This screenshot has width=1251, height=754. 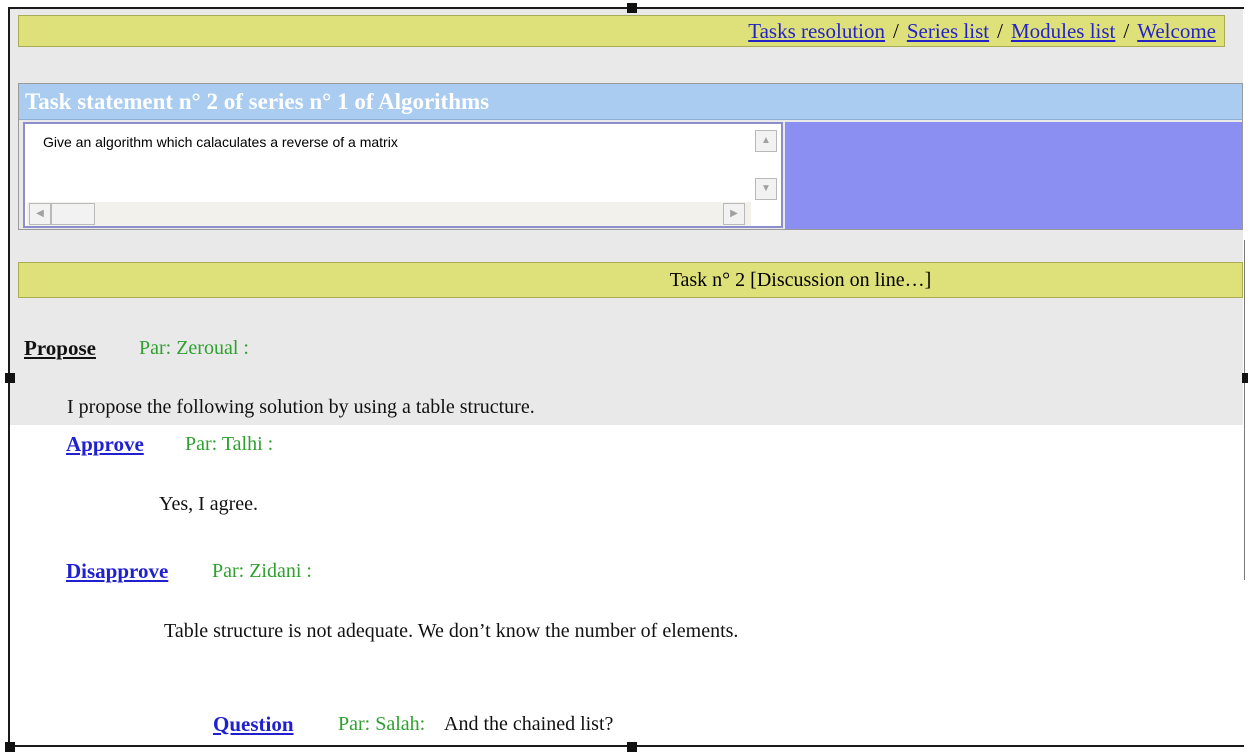 What do you see at coordinates (73, 214) in the screenshot?
I see `scroll-thumb` at bounding box center [73, 214].